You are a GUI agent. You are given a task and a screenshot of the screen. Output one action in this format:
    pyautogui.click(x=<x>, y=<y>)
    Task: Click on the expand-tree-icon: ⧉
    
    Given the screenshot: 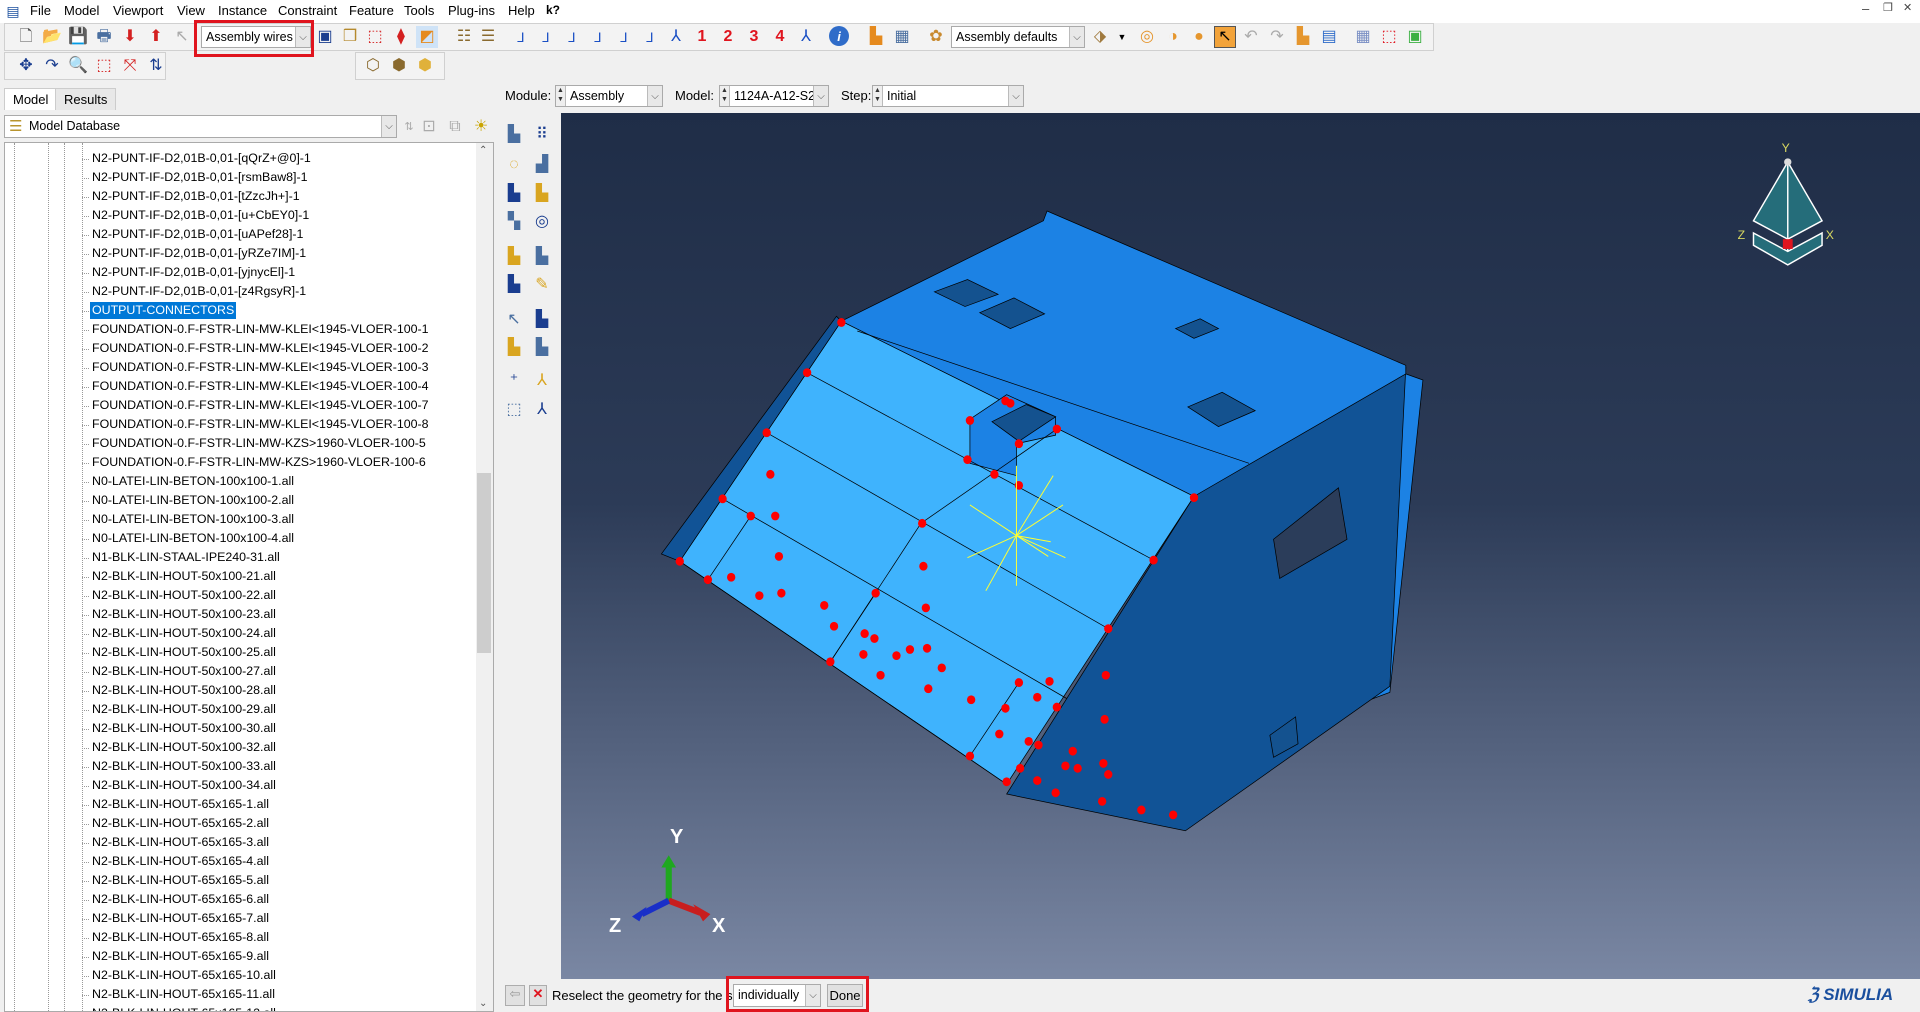 What is the action you would take?
    pyautogui.click(x=455, y=127)
    